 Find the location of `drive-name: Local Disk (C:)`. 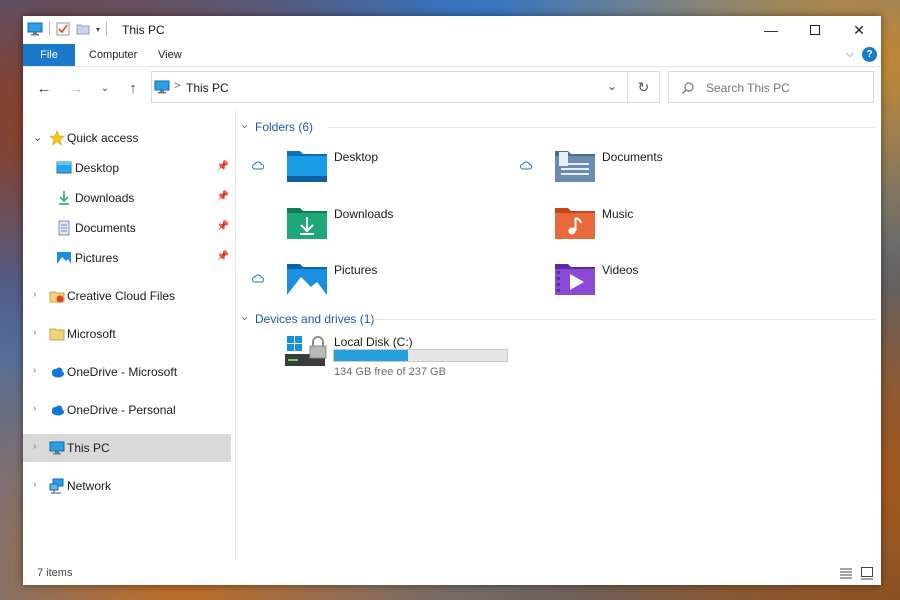

drive-name: Local Disk (C:) is located at coordinates (373, 342).